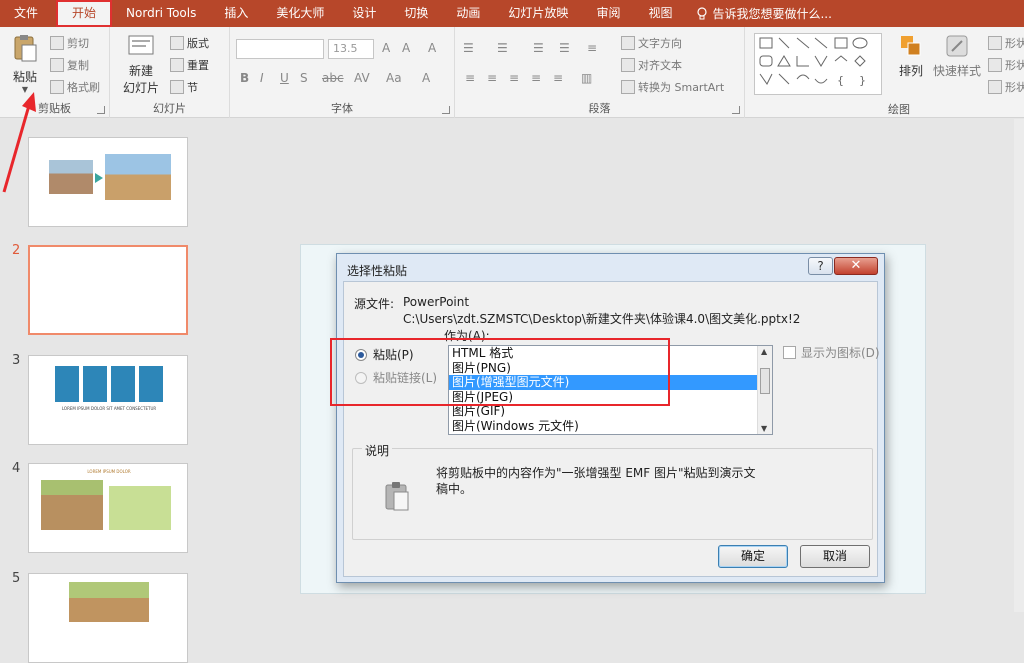 The height and width of the screenshot is (663, 1024). Describe the element at coordinates (1006, 65) in the screenshot. I see `shape-outline-button: 形状` at that location.